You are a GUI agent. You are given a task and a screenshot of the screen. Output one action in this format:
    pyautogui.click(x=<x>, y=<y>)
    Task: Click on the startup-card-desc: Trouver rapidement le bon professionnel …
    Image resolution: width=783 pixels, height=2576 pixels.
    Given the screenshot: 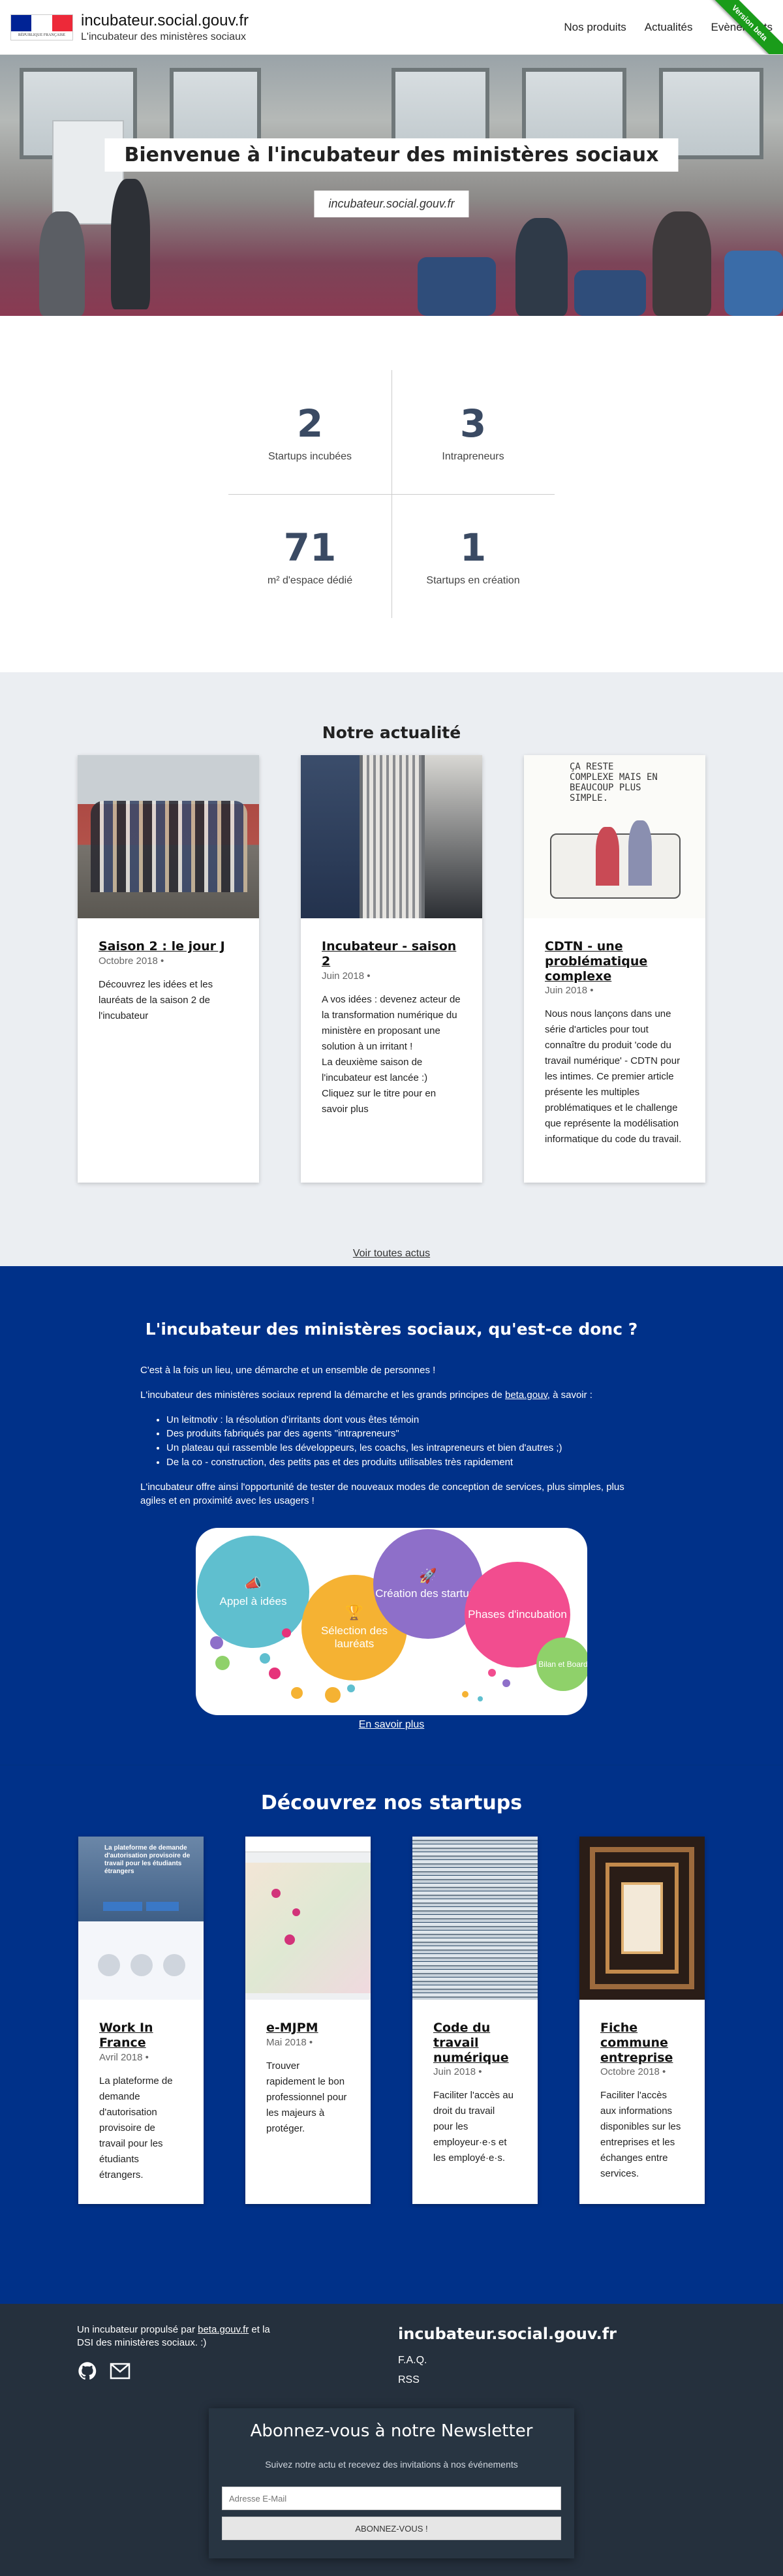 What is the action you would take?
    pyautogui.click(x=306, y=2097)
    